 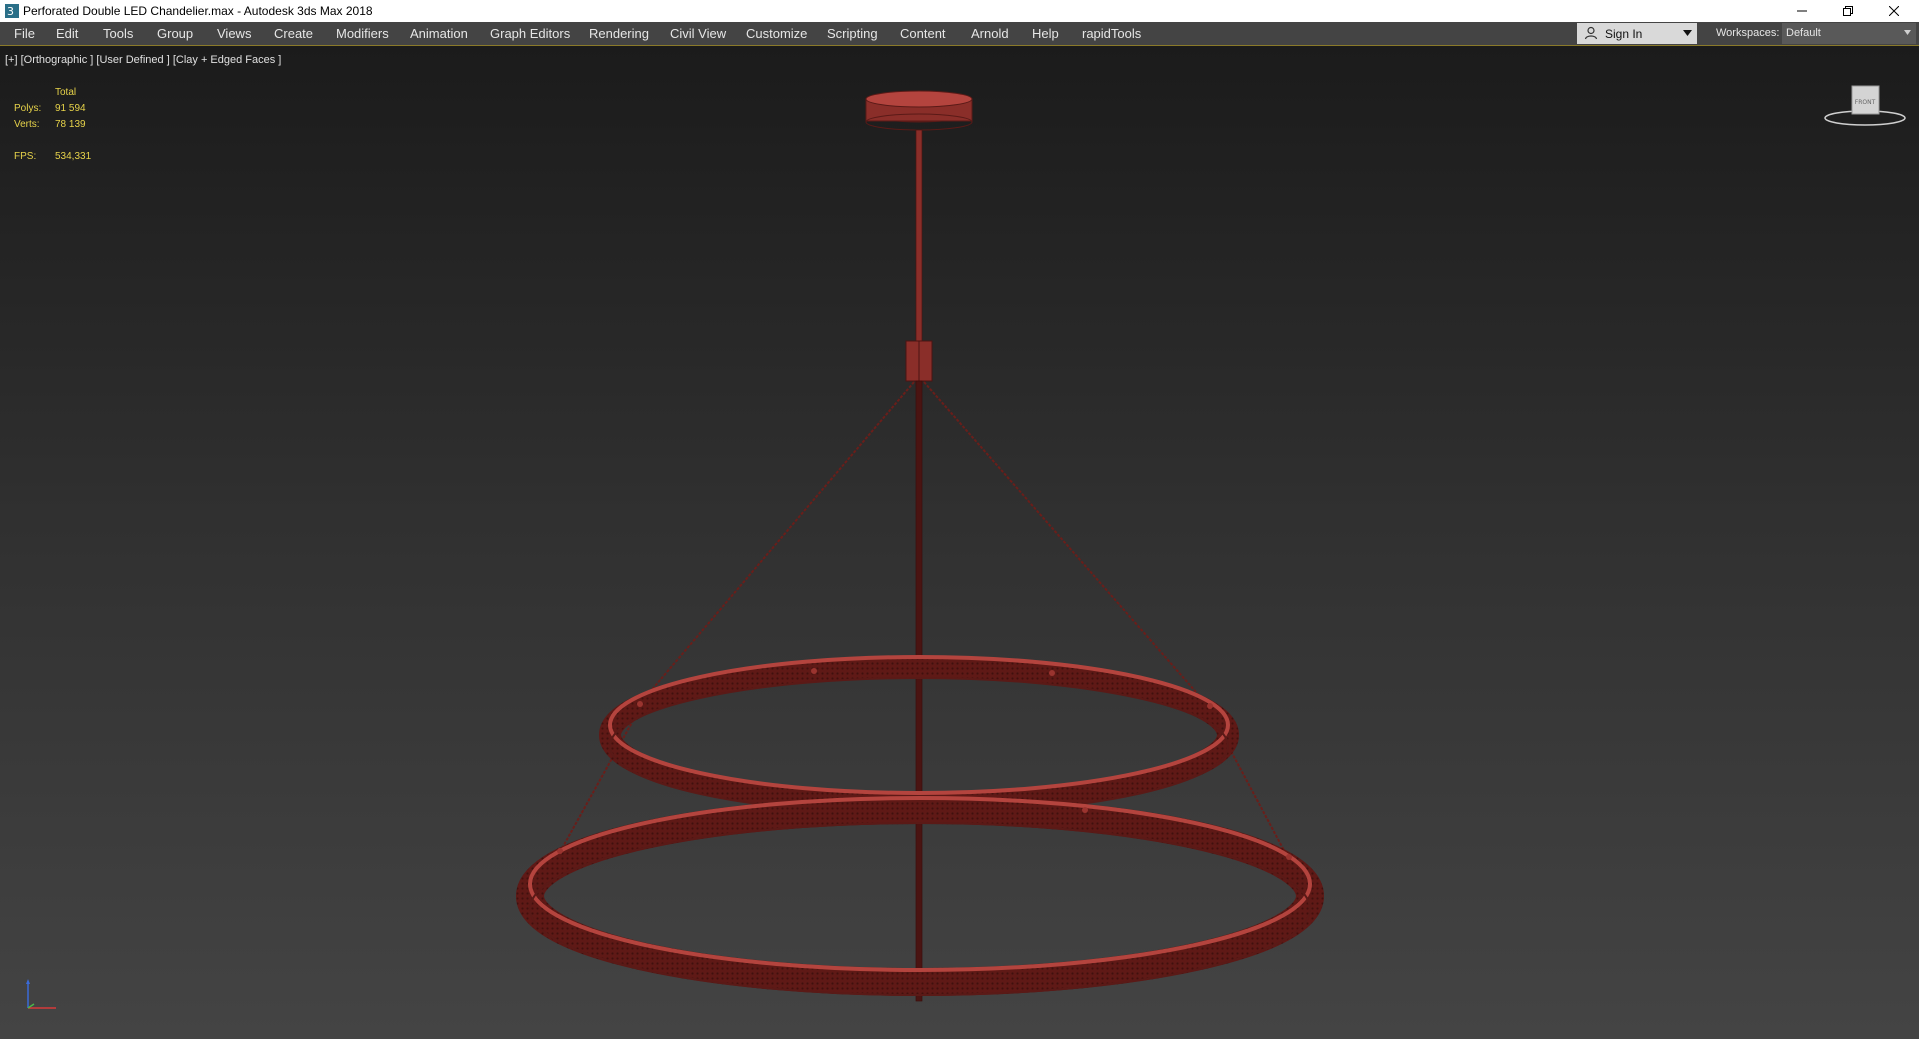 I want to click on downrod, so click(x=919, y=565).